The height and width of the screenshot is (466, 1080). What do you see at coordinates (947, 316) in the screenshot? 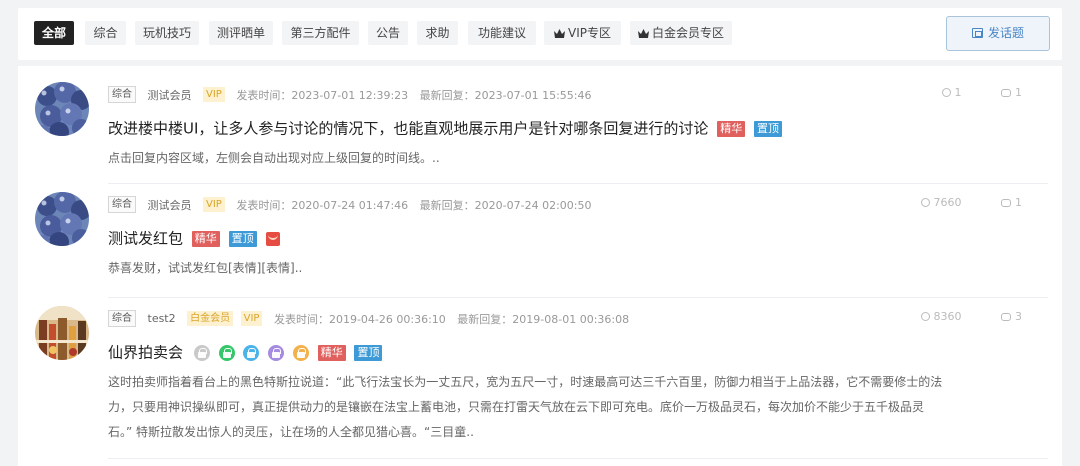
I see `view-count: 8360` at bounding box center [947, 316].